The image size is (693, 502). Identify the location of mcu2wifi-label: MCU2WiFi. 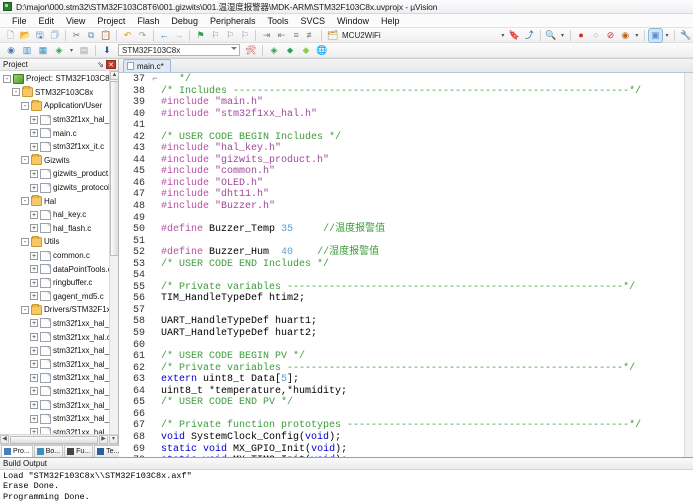
(361, 35).